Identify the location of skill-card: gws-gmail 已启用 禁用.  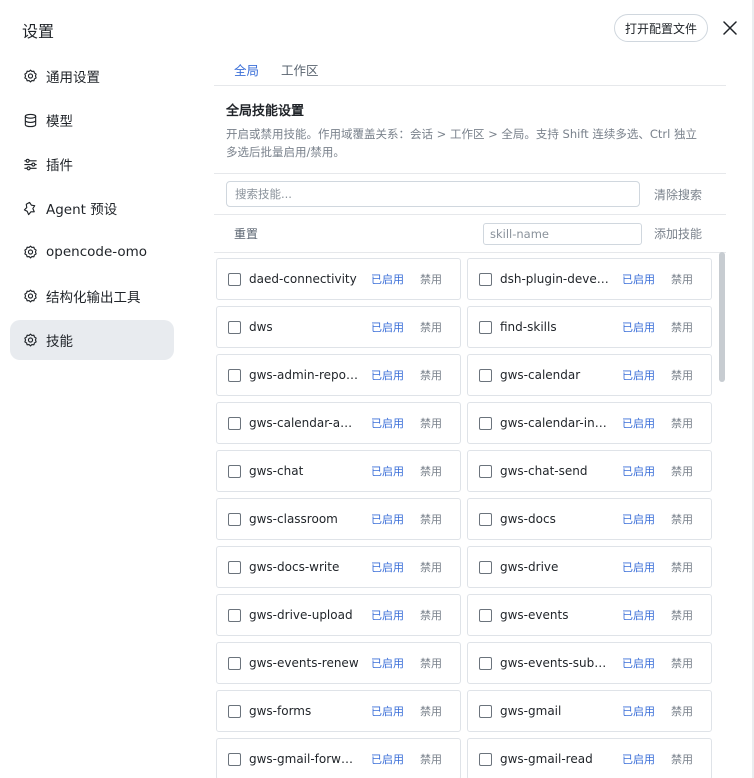
(589, 711).